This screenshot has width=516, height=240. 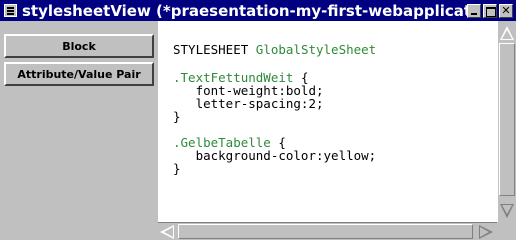 I want to click on horizontal-scrollbar, so click(x=327, y=231).